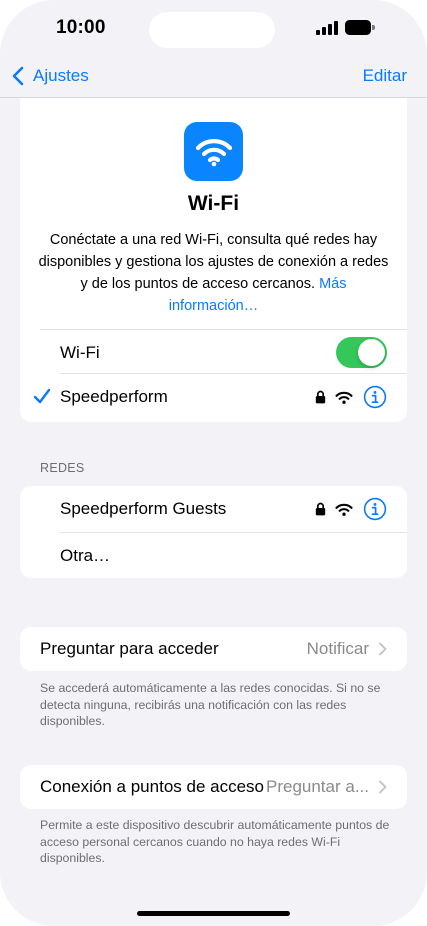  I want to click on ask-to-join-value: Notificar, so click(337, 648).